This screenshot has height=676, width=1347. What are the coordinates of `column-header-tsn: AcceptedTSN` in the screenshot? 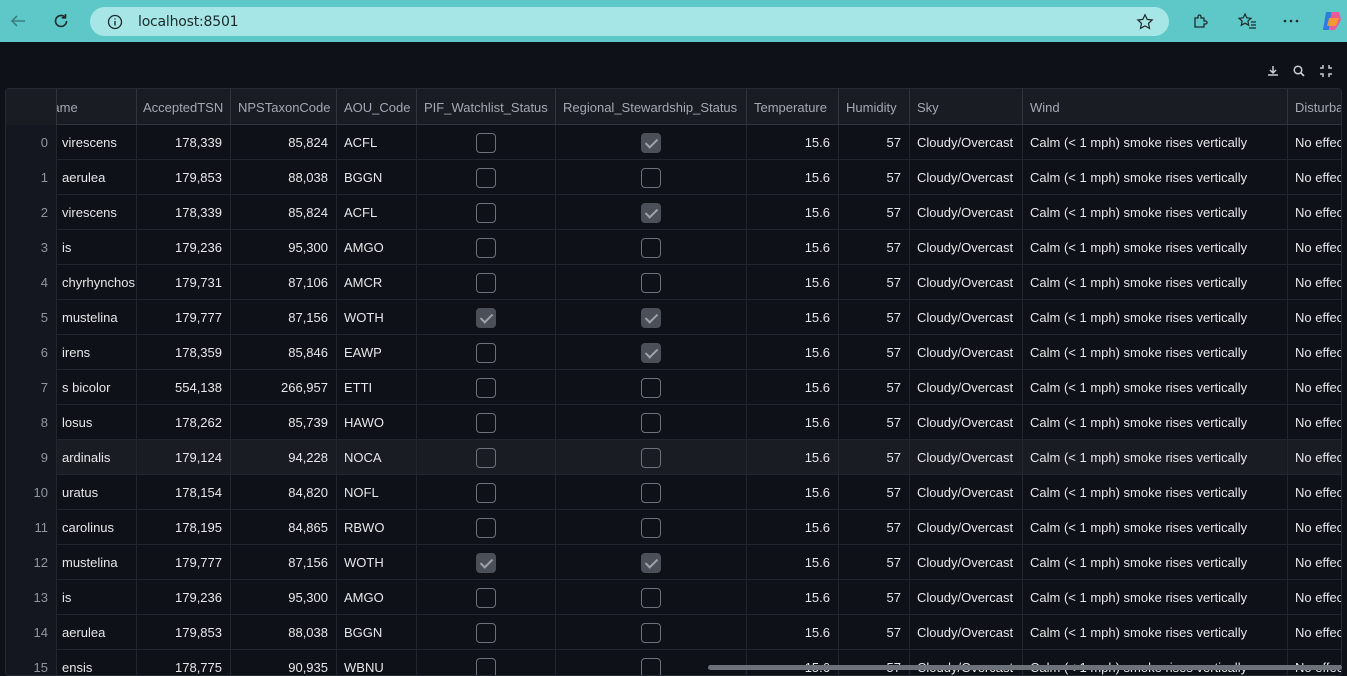 It's located at (183, 107).